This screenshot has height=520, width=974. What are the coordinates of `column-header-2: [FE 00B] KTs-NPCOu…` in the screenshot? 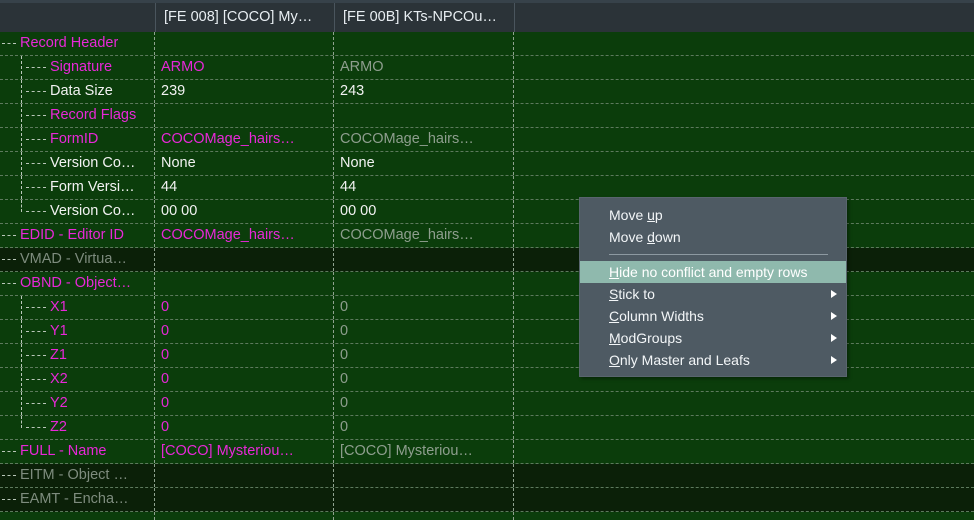 It's located at (424, 17).